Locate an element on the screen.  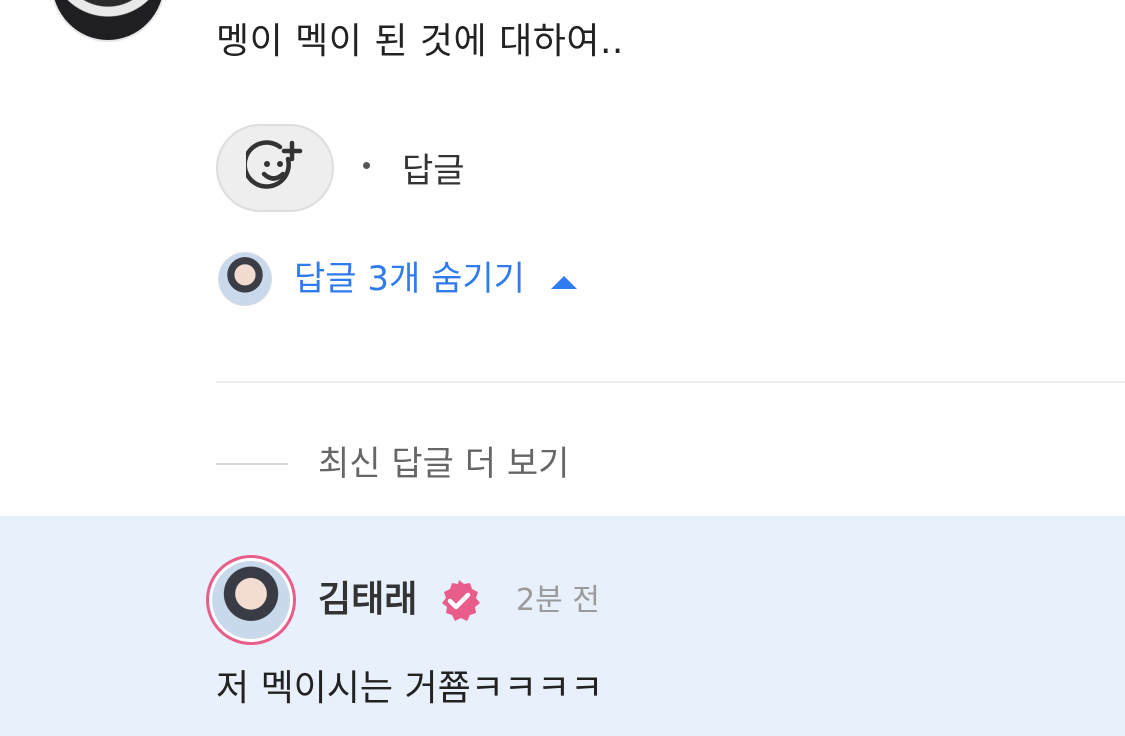
hide-replies-label: 답글 3개 숨기기 is located at coordinates (409, 279).